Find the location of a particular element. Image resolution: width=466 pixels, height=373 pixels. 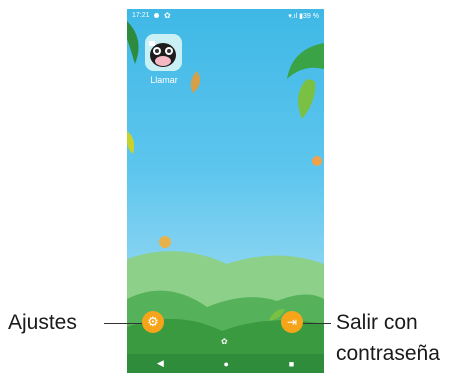

leaf-gold is located at coordinates (195, 82).